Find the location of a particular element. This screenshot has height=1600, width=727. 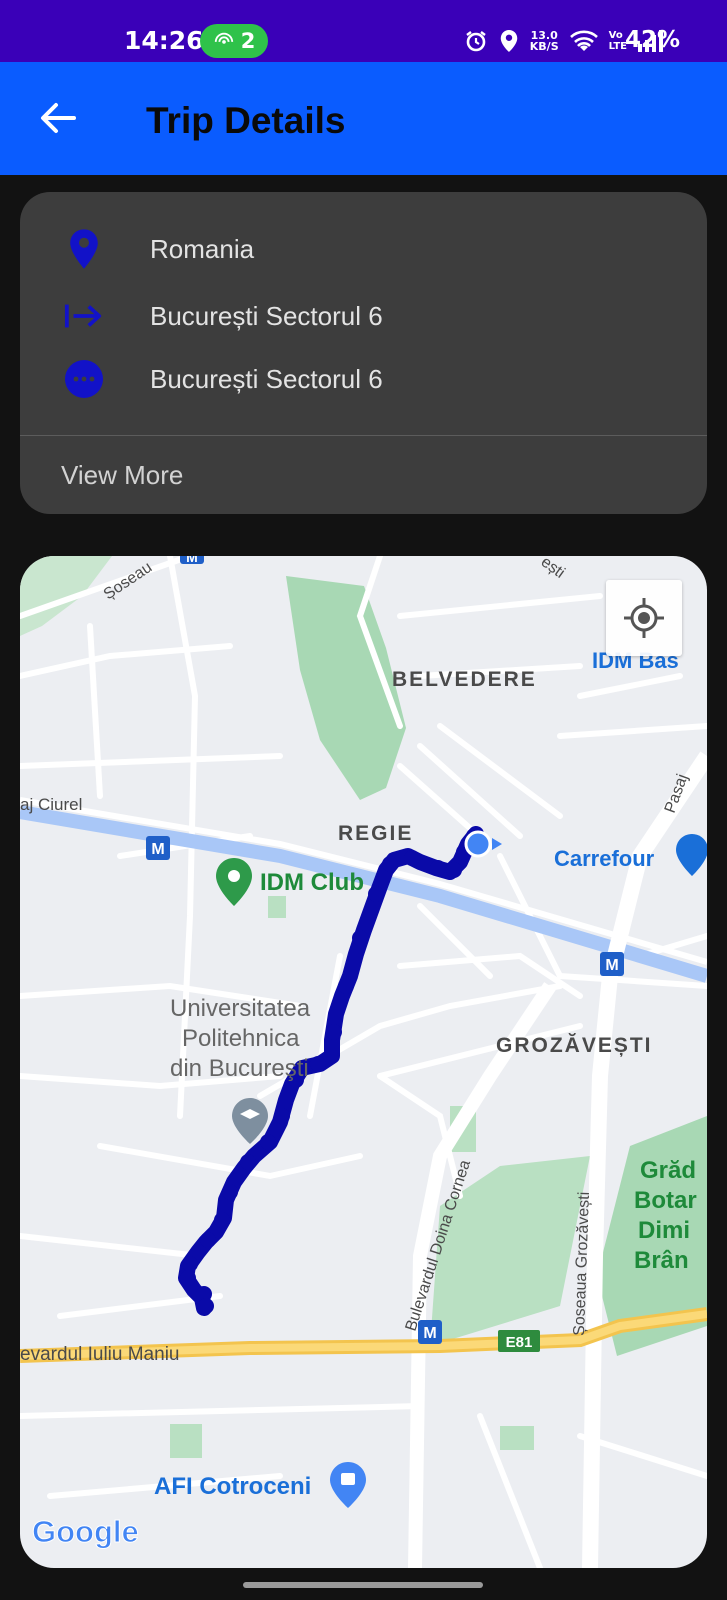

label-gradina-4: Brân is located at coordinates (661, 1260).